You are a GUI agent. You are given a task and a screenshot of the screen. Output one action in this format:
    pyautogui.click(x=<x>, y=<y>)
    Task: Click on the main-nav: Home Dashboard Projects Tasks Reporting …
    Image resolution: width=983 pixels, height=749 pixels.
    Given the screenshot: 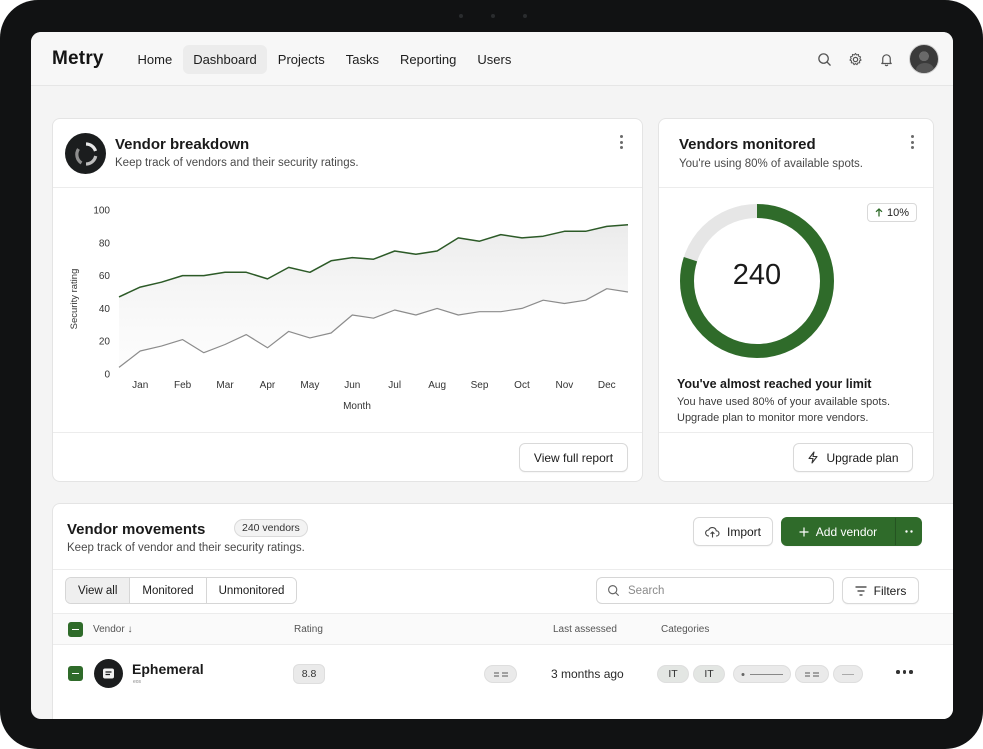 What is the action you would take?
    pyautogui.click(x=324, y=59)
    